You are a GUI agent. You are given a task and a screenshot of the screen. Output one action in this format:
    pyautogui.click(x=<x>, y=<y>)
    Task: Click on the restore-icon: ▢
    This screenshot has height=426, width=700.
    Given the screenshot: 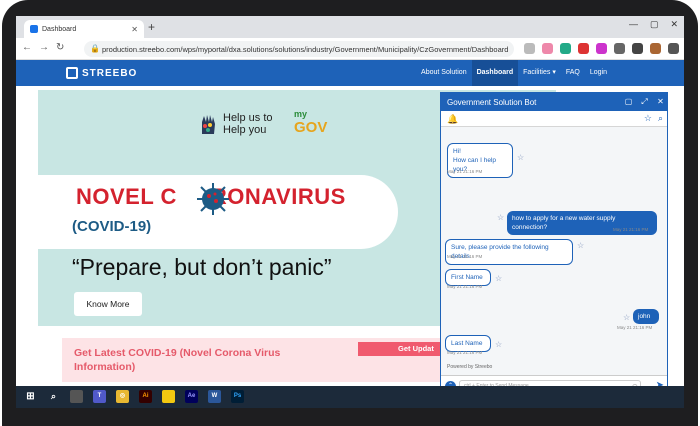 What is the action you would take?
    pyautogui.click(x=628, y=101)
    